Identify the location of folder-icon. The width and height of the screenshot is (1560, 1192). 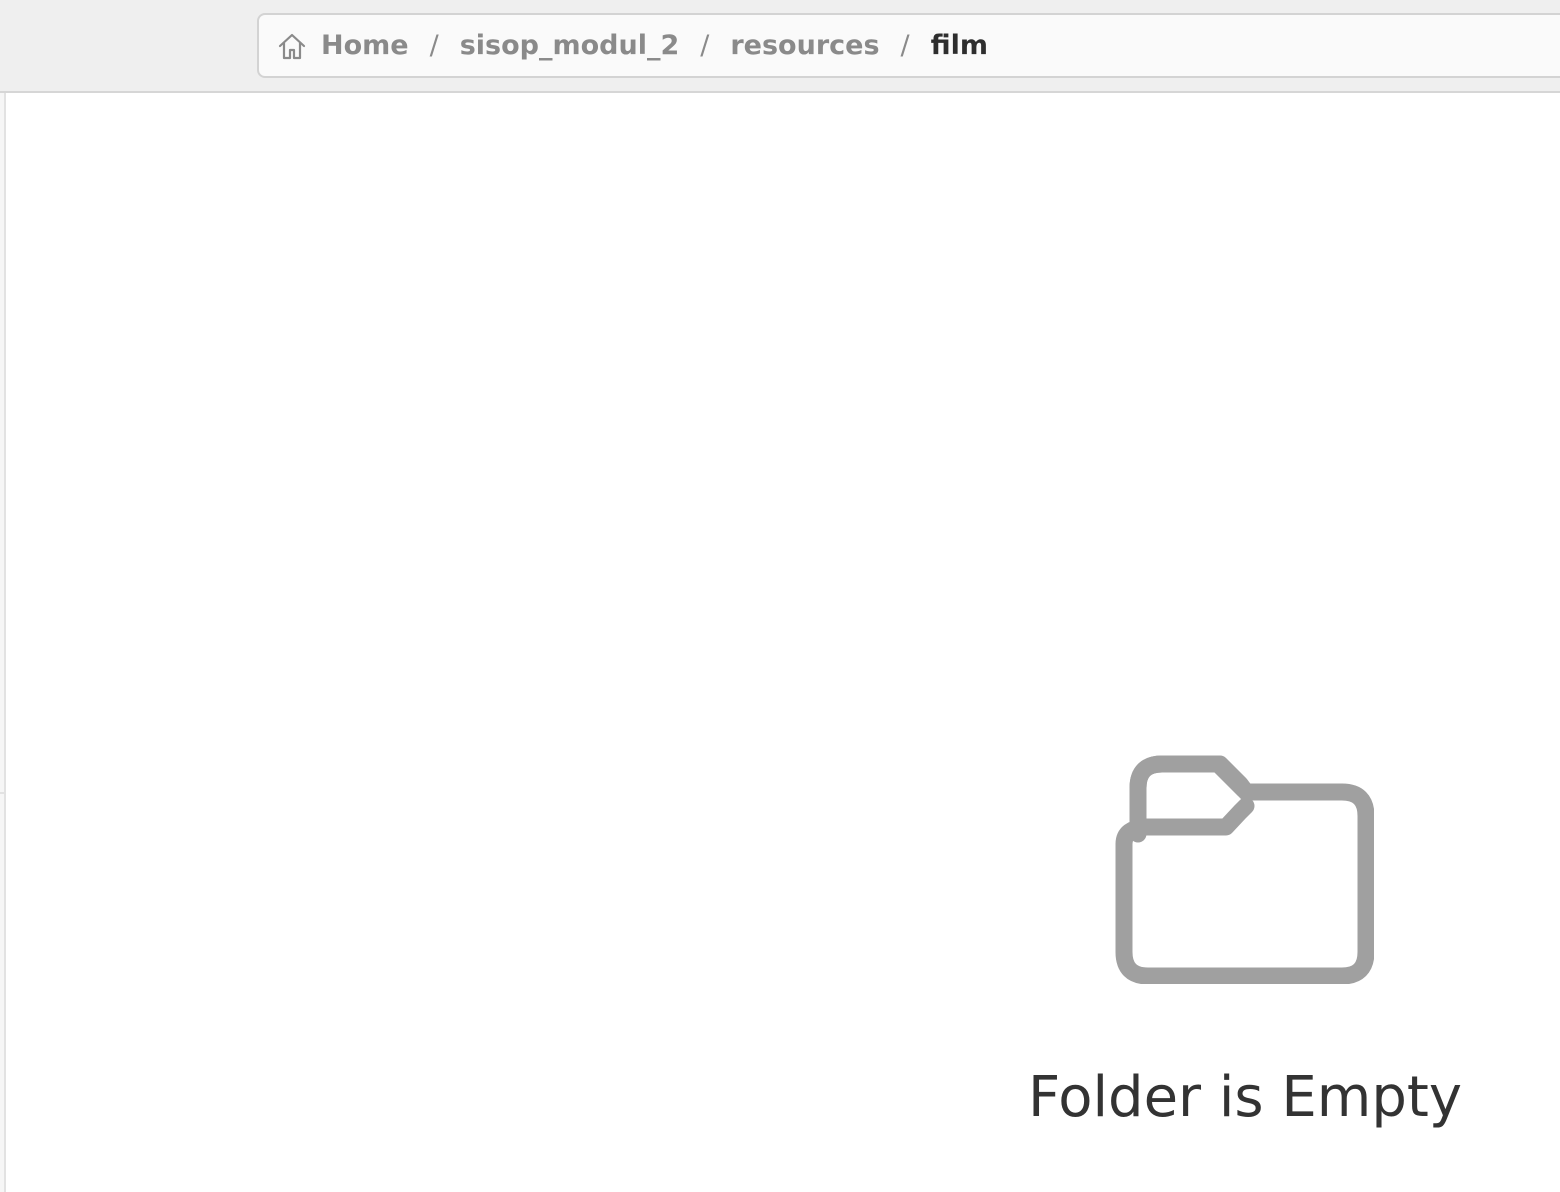
(1244, 869).